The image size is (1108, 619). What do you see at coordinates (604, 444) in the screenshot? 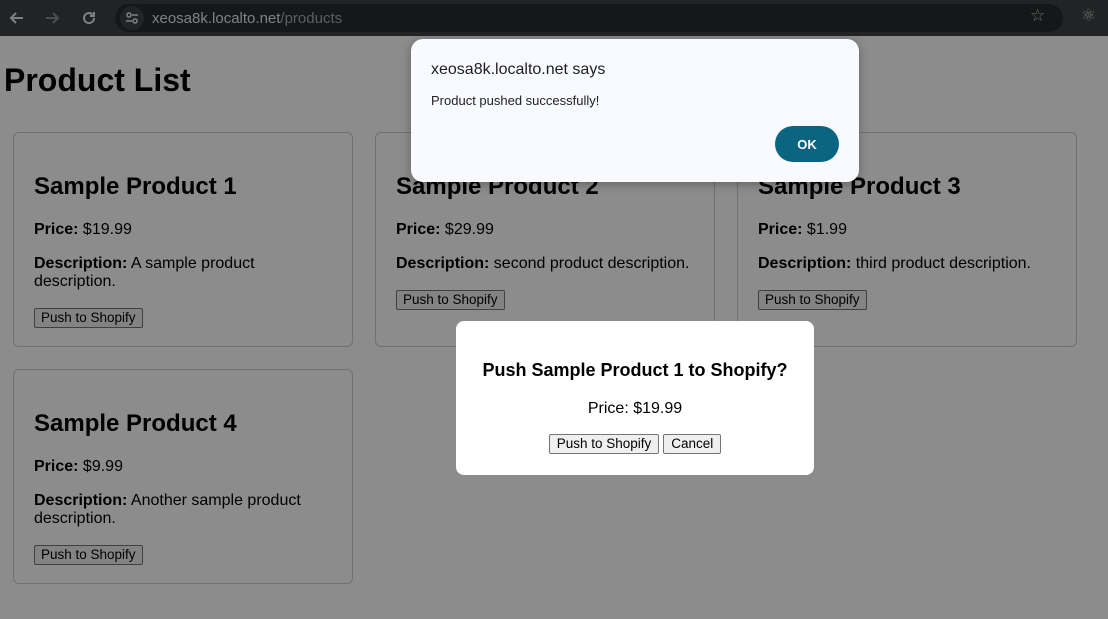
I see `confirm-push-button: Push to Shopify` at bounding box center [604, 444].